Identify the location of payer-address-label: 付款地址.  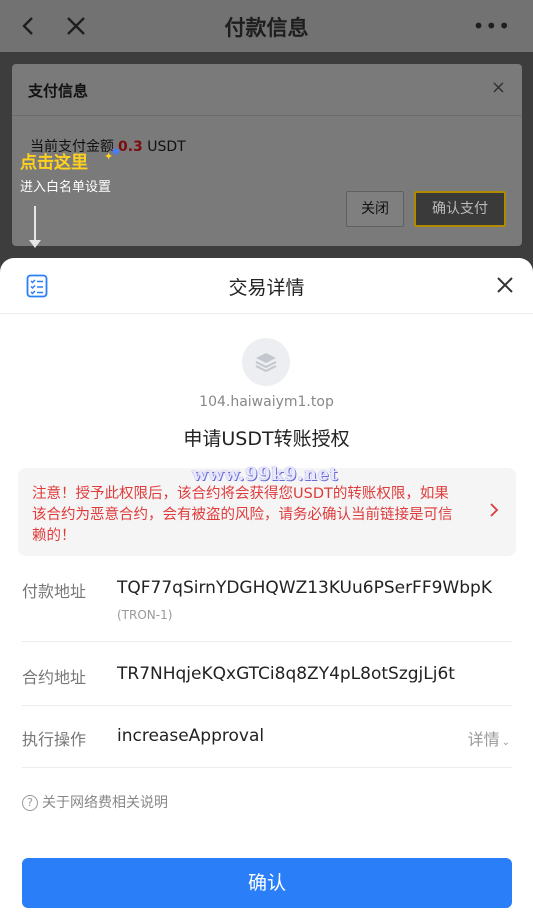
(54, 591).